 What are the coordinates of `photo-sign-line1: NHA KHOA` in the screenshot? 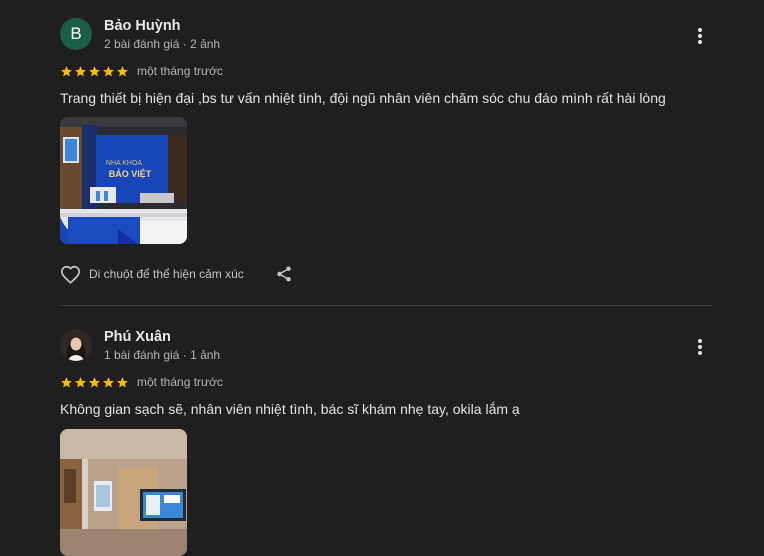 It's located at (124, 163).